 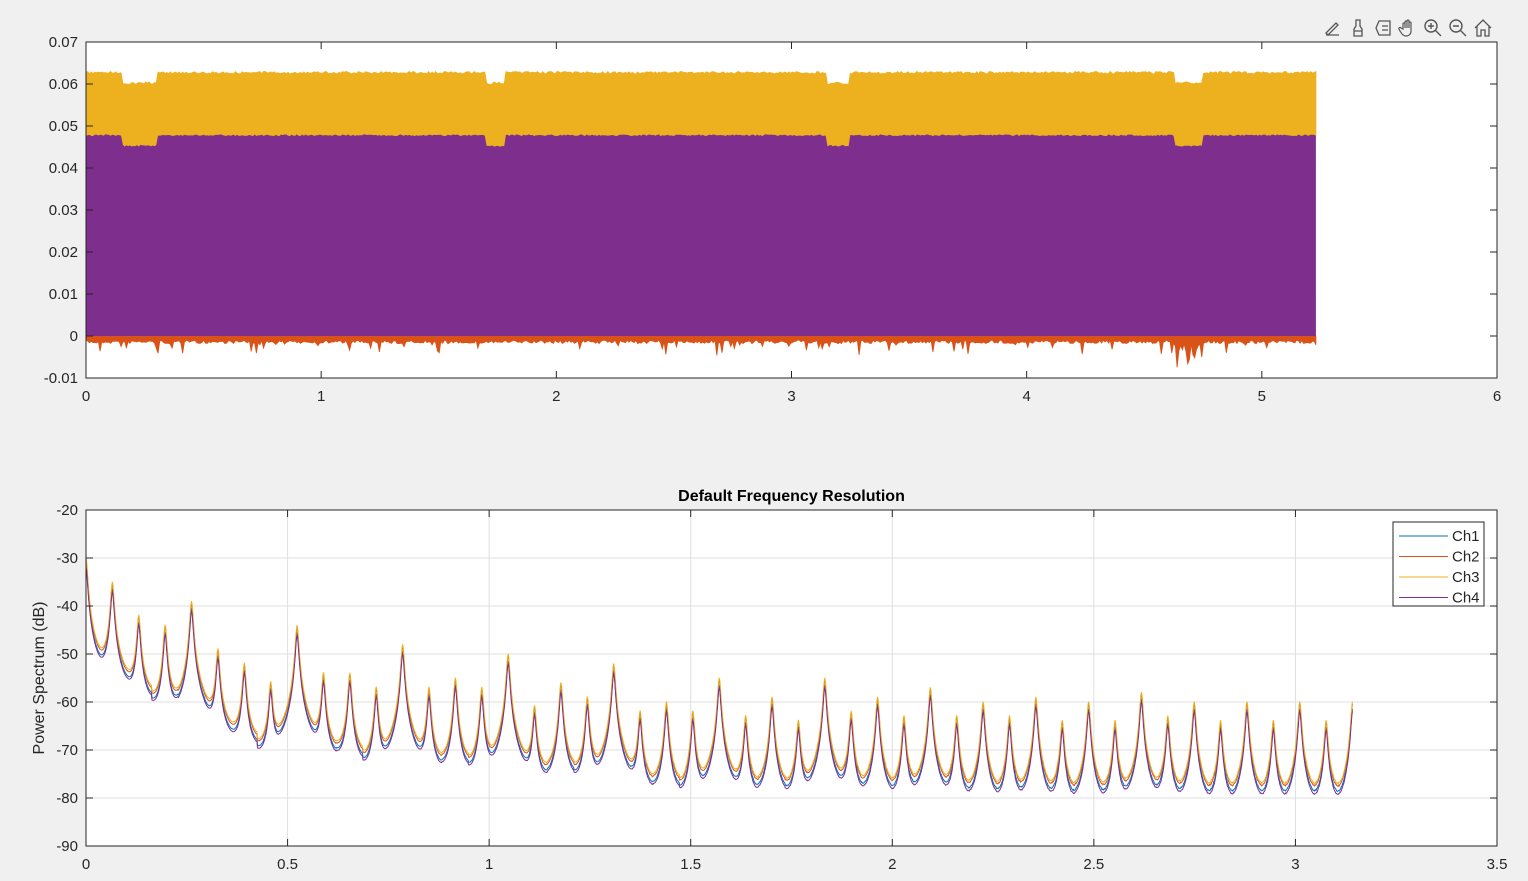 What do you see at coordinates (67, 702) in the screenshot?
I see `spectrum-y-tick-label: -60` at bounding box center [67, 702].